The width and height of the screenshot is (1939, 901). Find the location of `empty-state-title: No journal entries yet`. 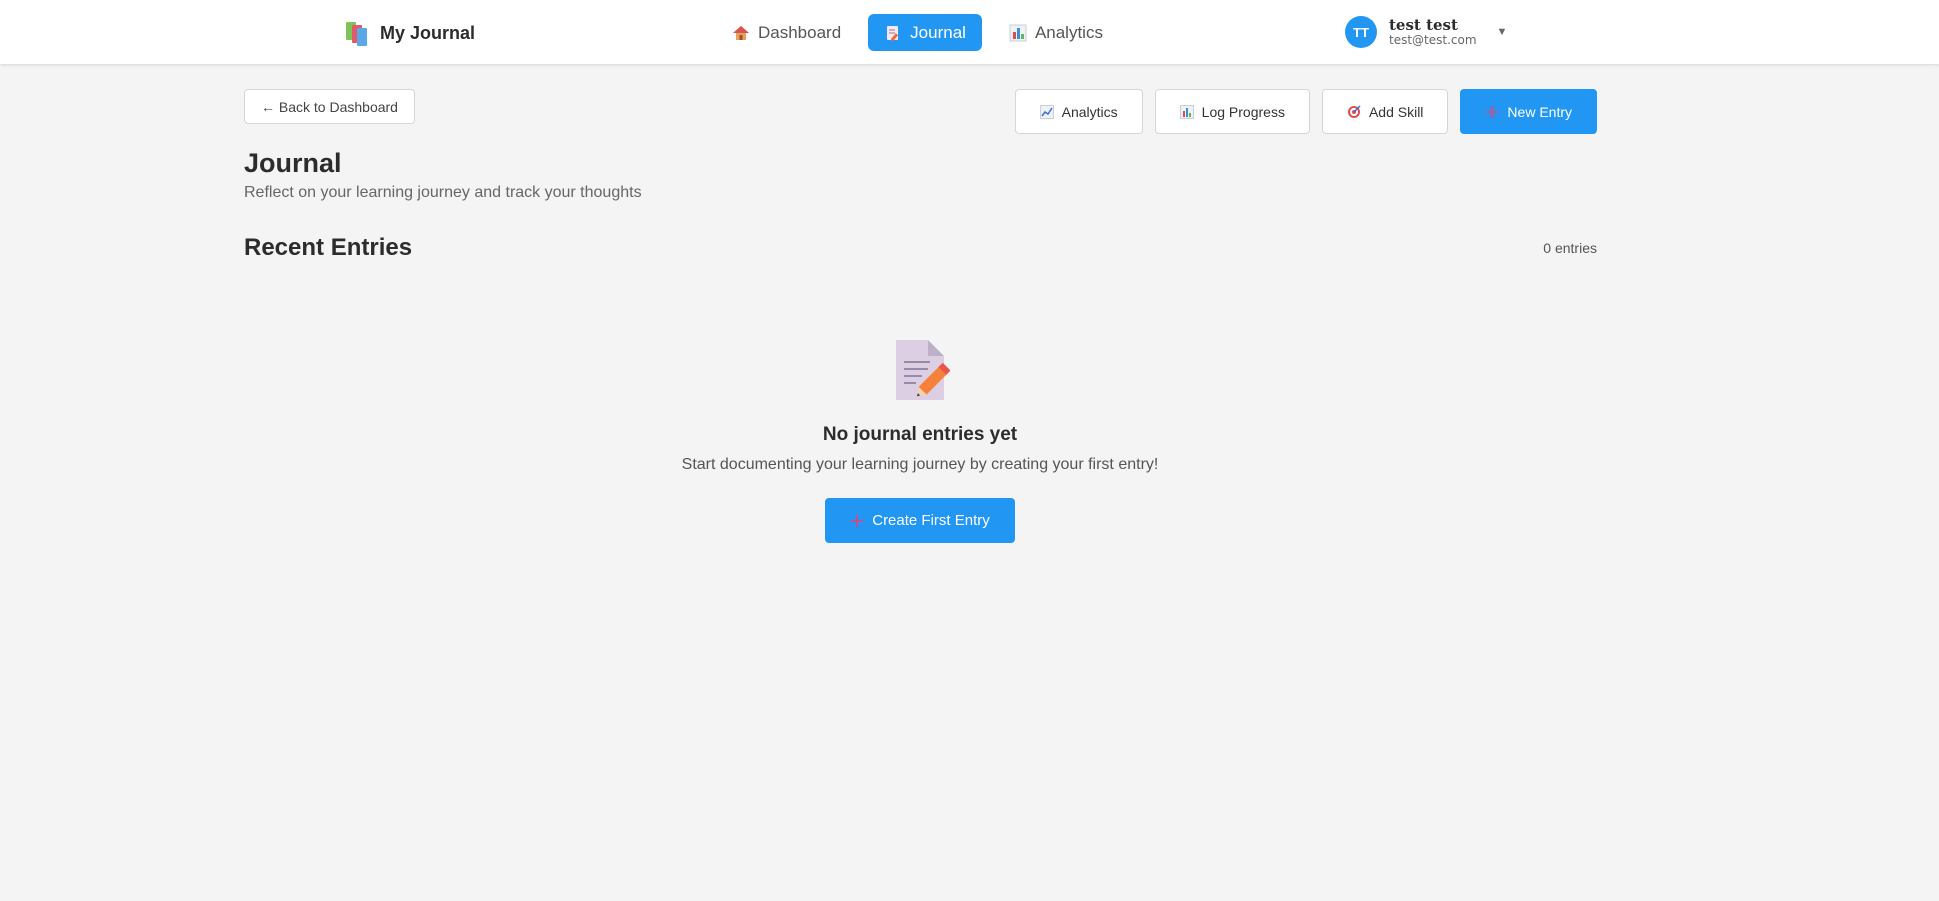

empty-state-title: No journal entries yet is located at coordinates (920, 434).